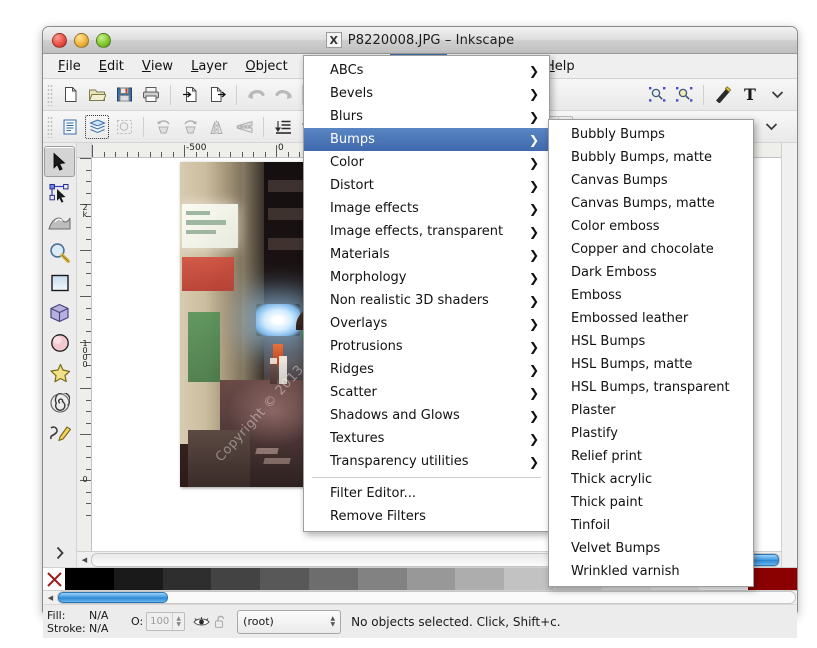  What do you see at coordinates (163, 127) in the screenshot?
I see `rotate-ccw-icon` at bounding box center [163, 127].